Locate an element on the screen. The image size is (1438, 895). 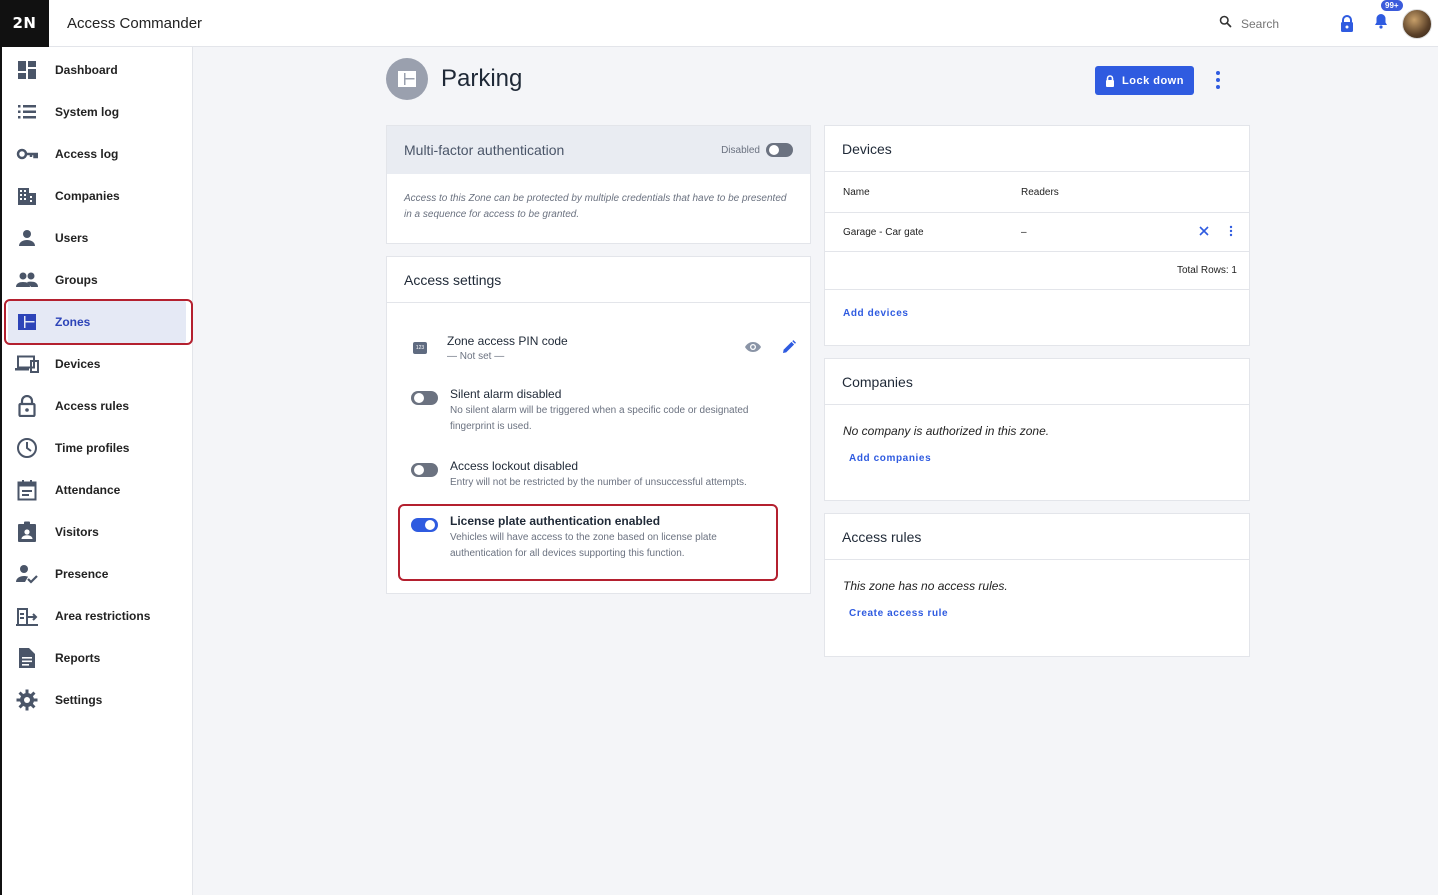
sidebar-item-time-profiles: Time profiles is located at coordinates (97, 448).